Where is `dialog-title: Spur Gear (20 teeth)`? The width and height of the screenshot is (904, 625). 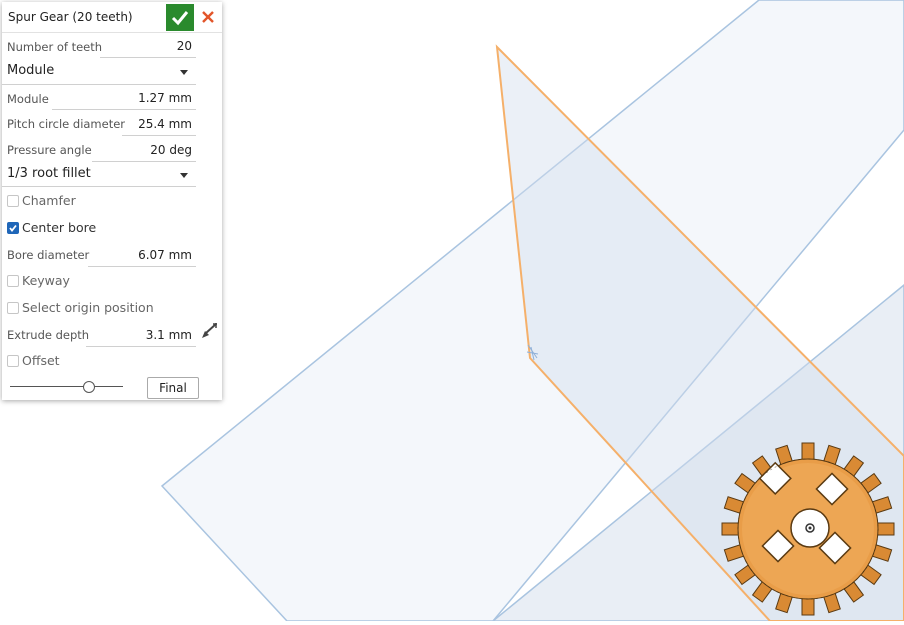 dialog-title: Spur Gear (20 teeth) is located at coordinates (70, 17).